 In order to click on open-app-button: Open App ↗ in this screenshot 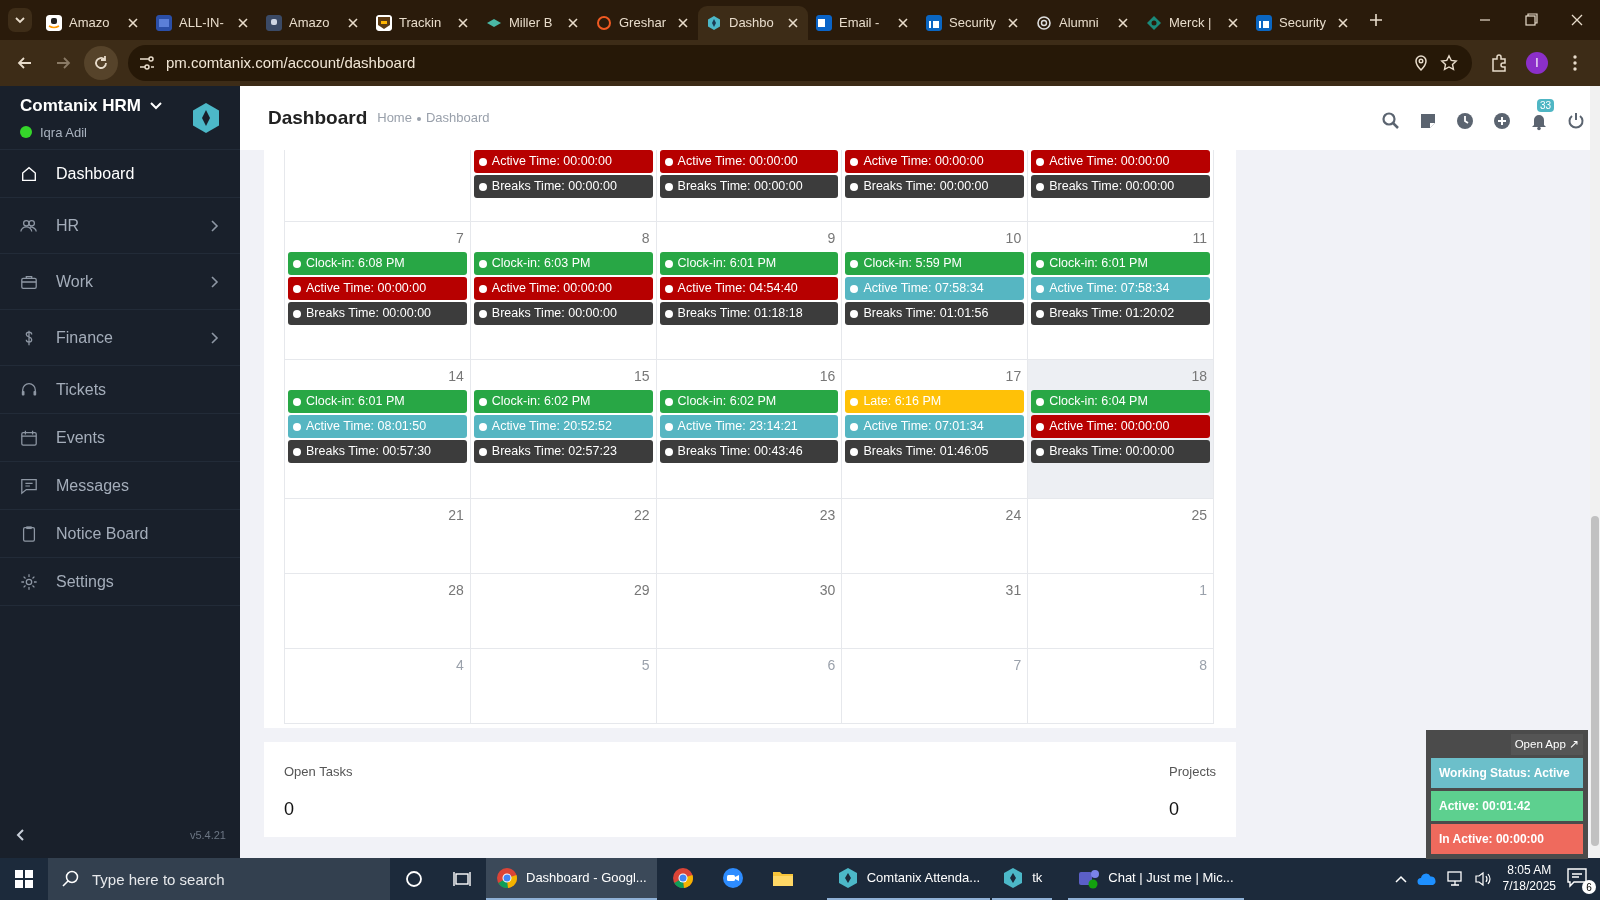, I will do `click(1546, 745)`.